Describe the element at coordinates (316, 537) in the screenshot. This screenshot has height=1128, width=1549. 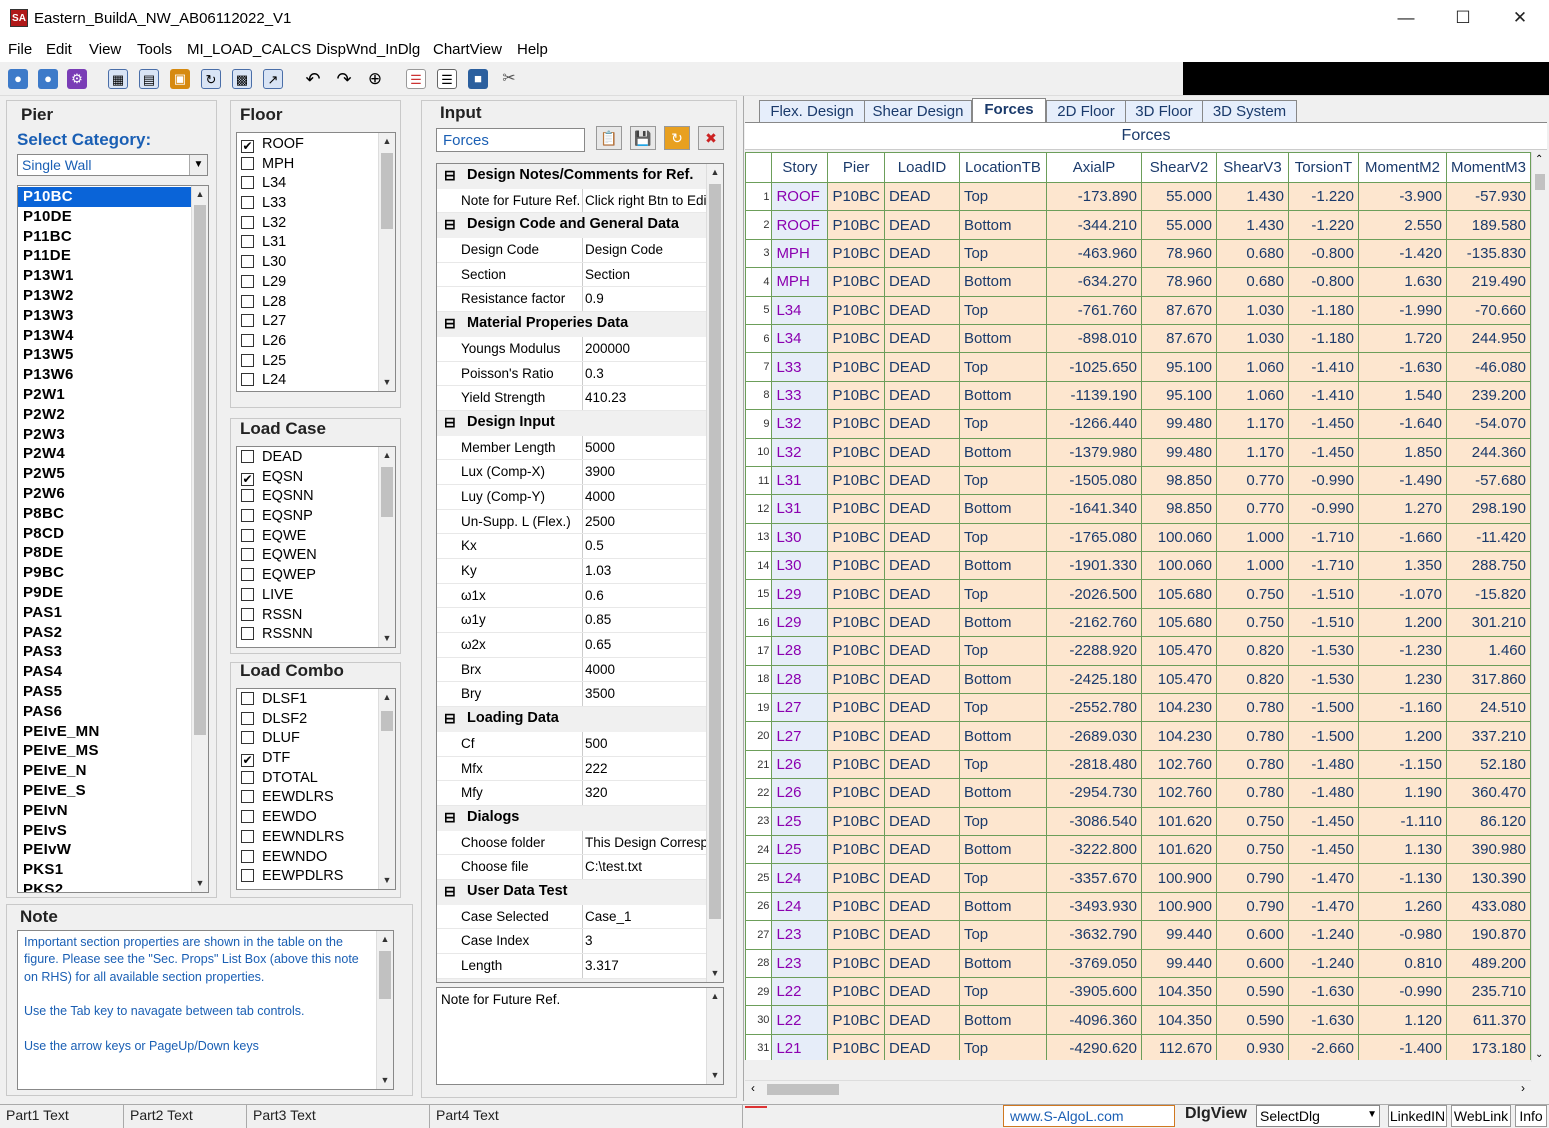
I see `load-case-item: EQWE` at that location.